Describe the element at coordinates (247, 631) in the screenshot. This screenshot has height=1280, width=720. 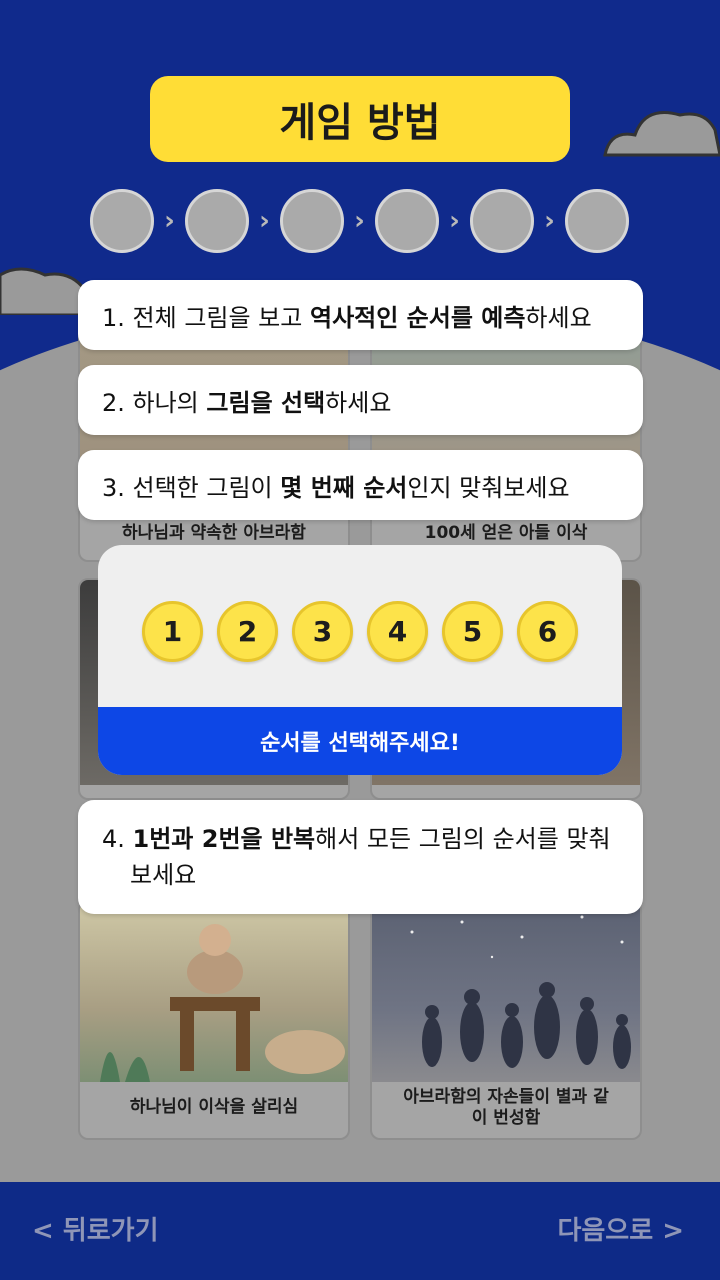
I see `order-number-button: 2` at that location.